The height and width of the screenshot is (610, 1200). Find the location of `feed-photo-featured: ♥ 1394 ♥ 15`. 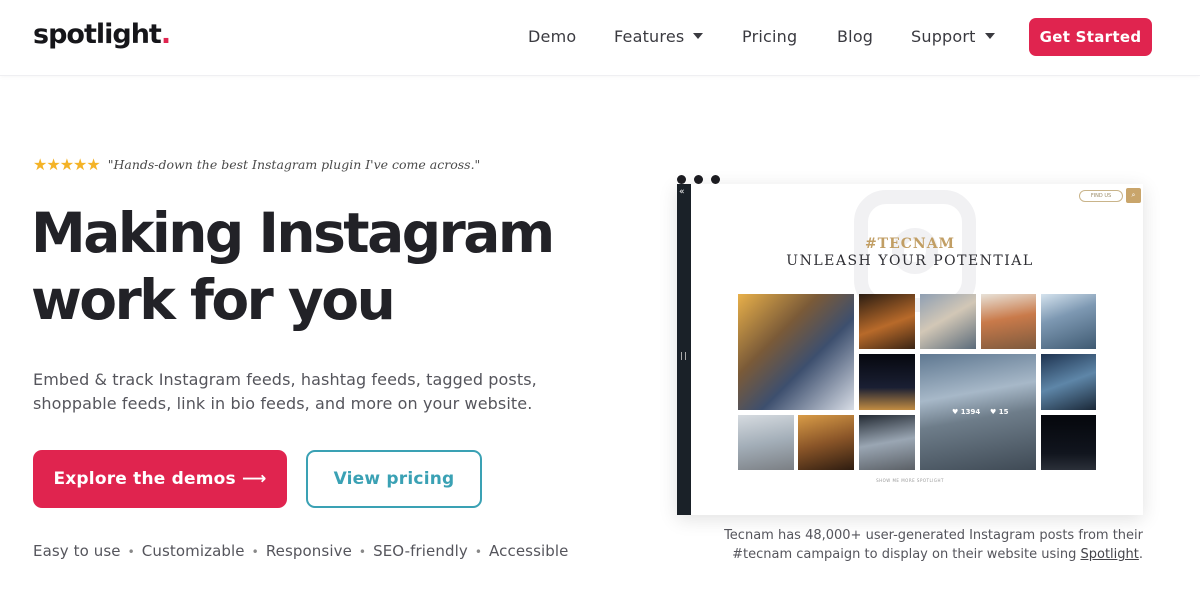

feed-photo-featured: ♥ 1394 ♥ 15 is located at coordinates (978, 412).